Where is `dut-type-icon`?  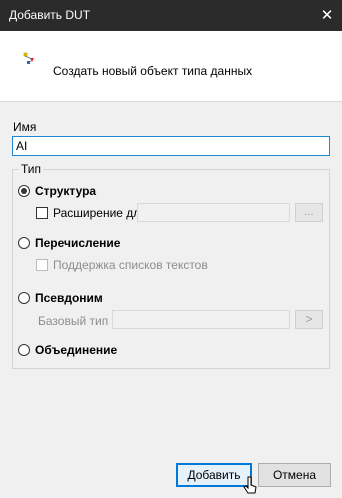
dut-type-icon is located at coordinates (28, 58).